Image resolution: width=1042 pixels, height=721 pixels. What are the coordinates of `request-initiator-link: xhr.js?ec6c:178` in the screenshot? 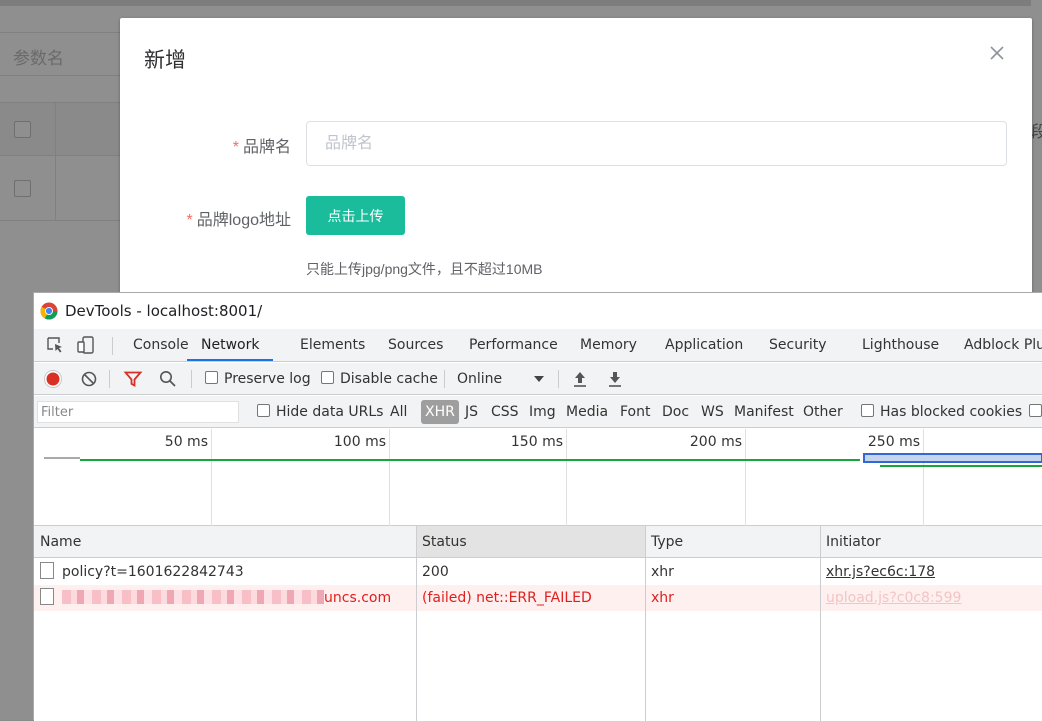 It's located at (931, 572).